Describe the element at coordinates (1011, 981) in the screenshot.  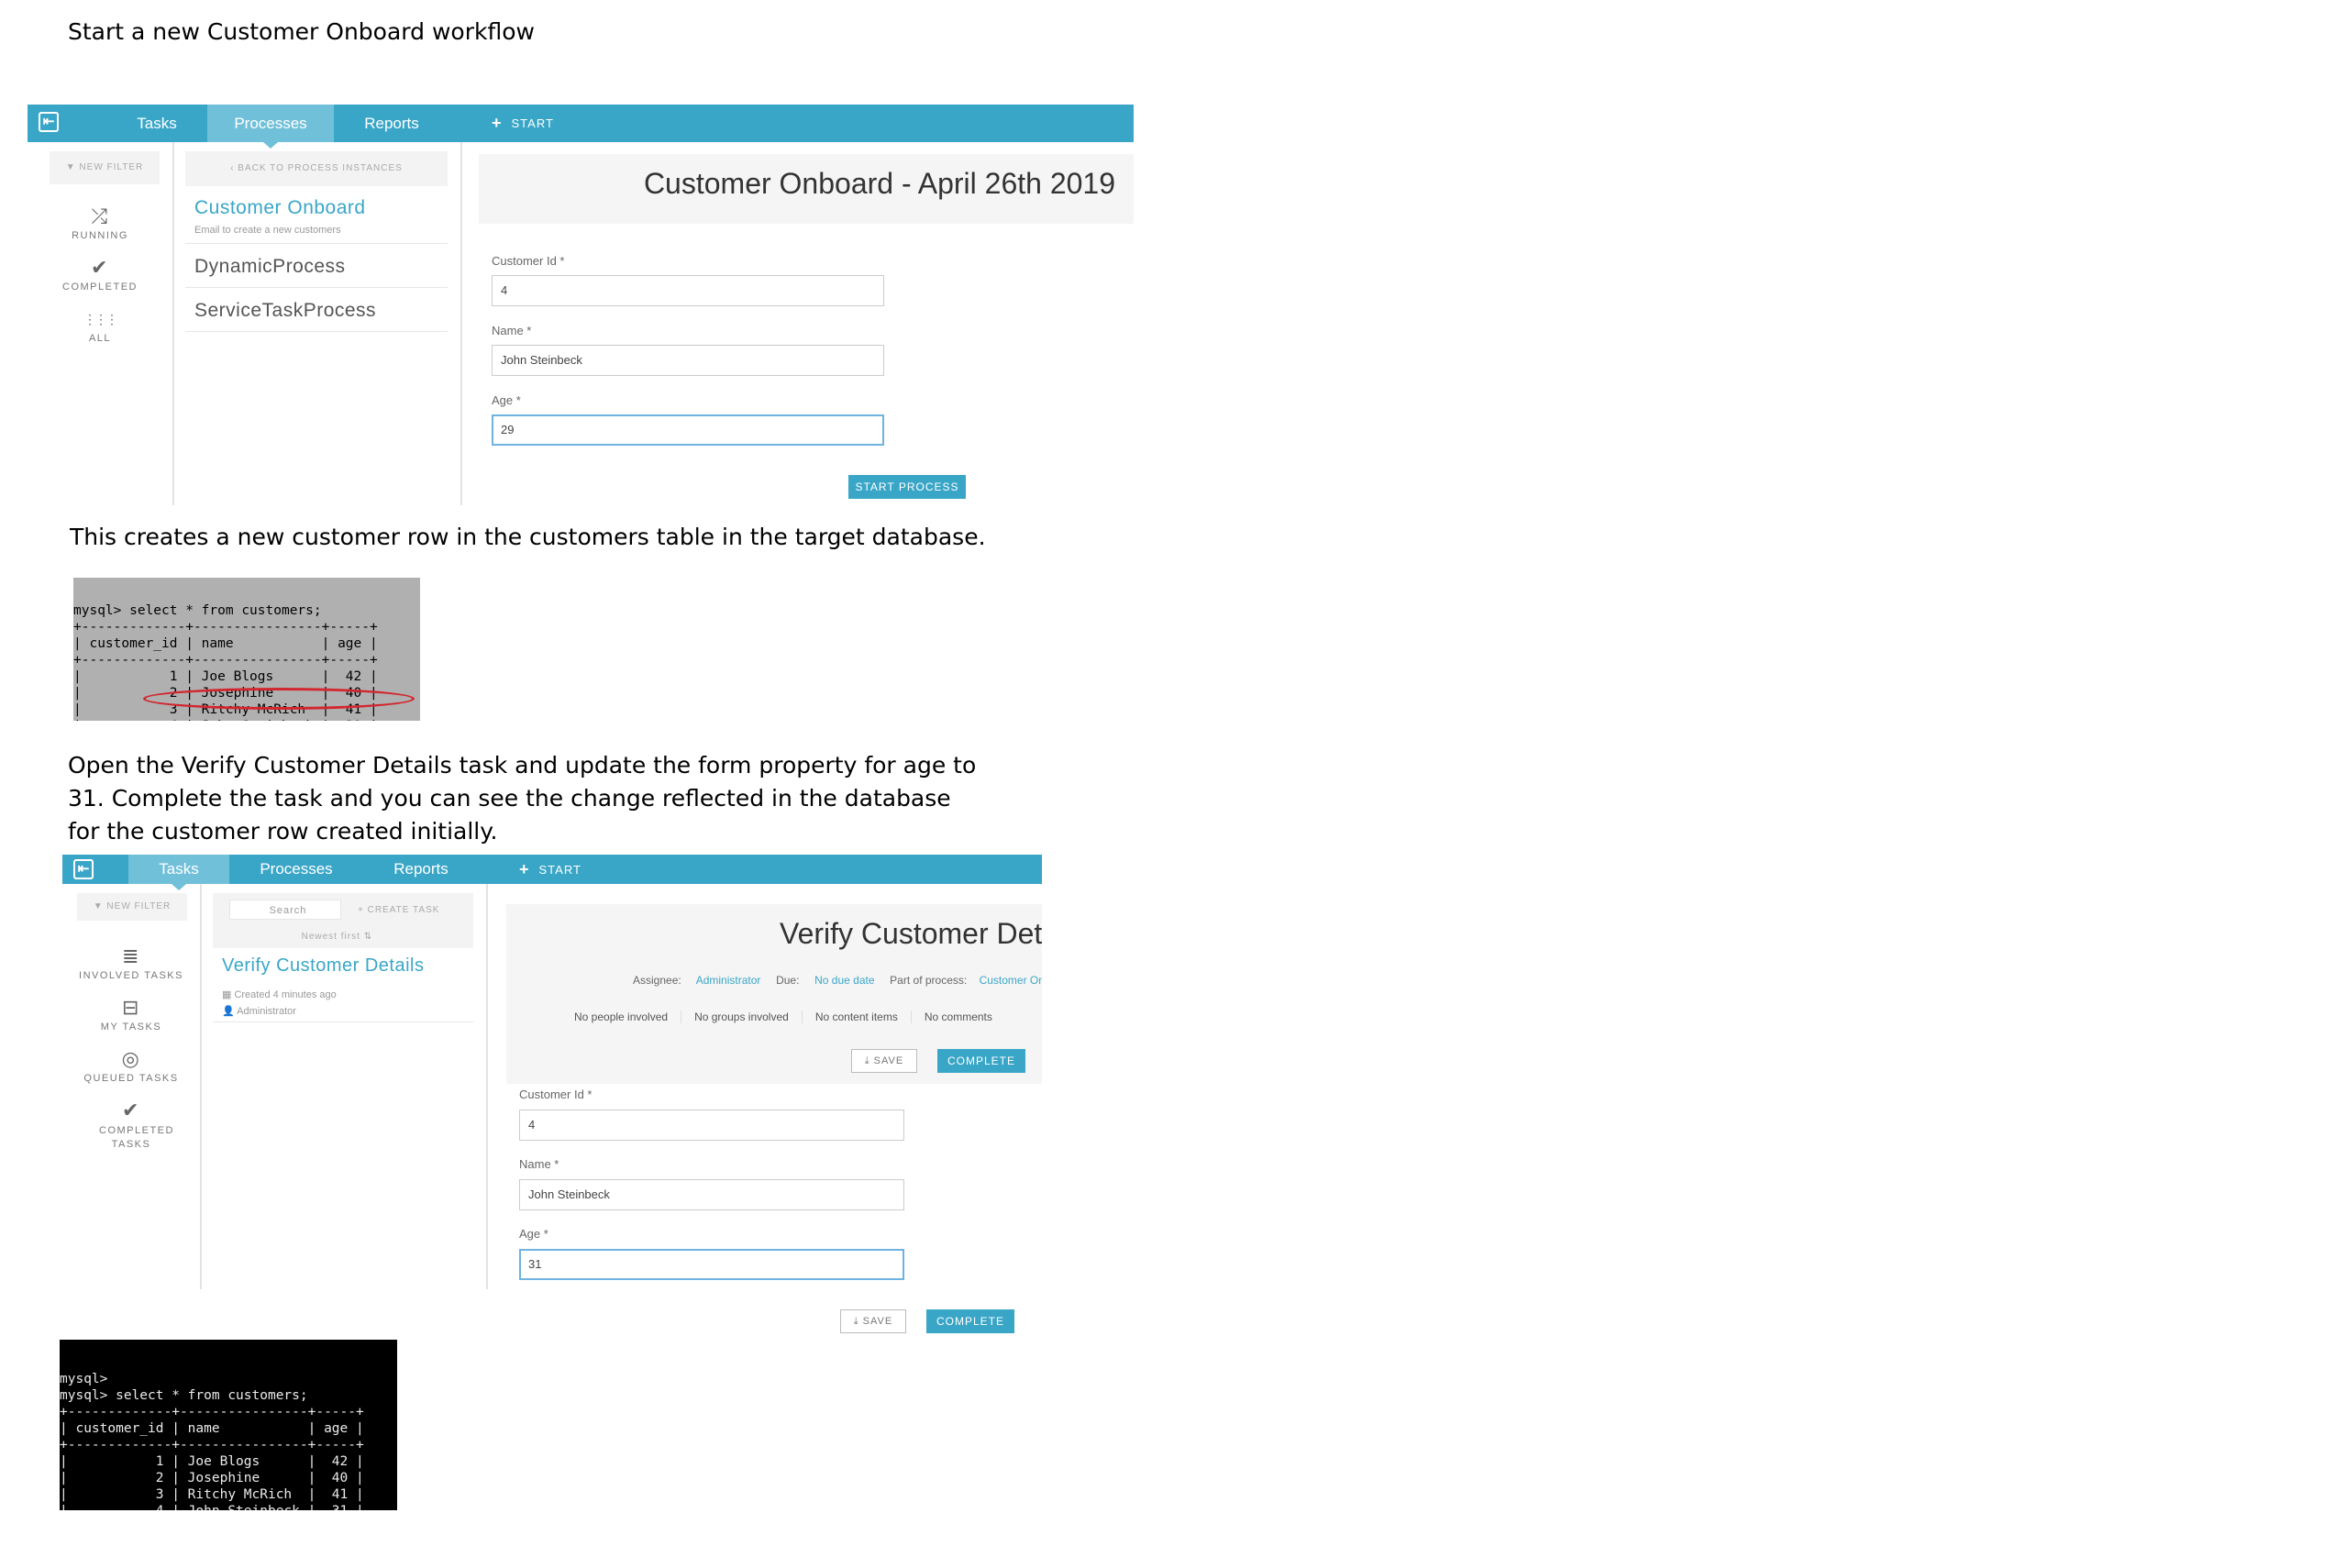
I see `process-link: Customer Onboard` at that location.